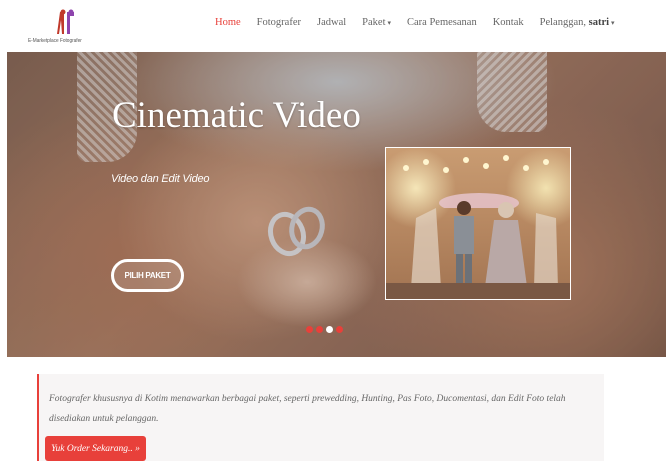 The image size is (666, 461). I want to click on nav-cara-pemesanan-label: Cara Pemesanan, so click(442, 22).